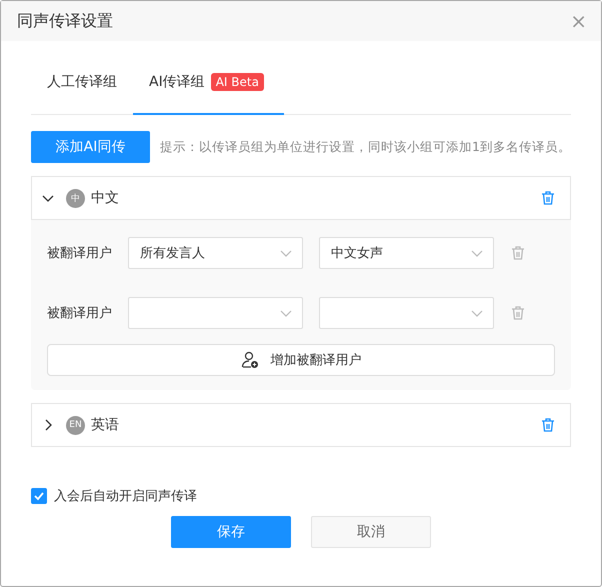  I want to click on group-name: 英语, so click(105, 425).